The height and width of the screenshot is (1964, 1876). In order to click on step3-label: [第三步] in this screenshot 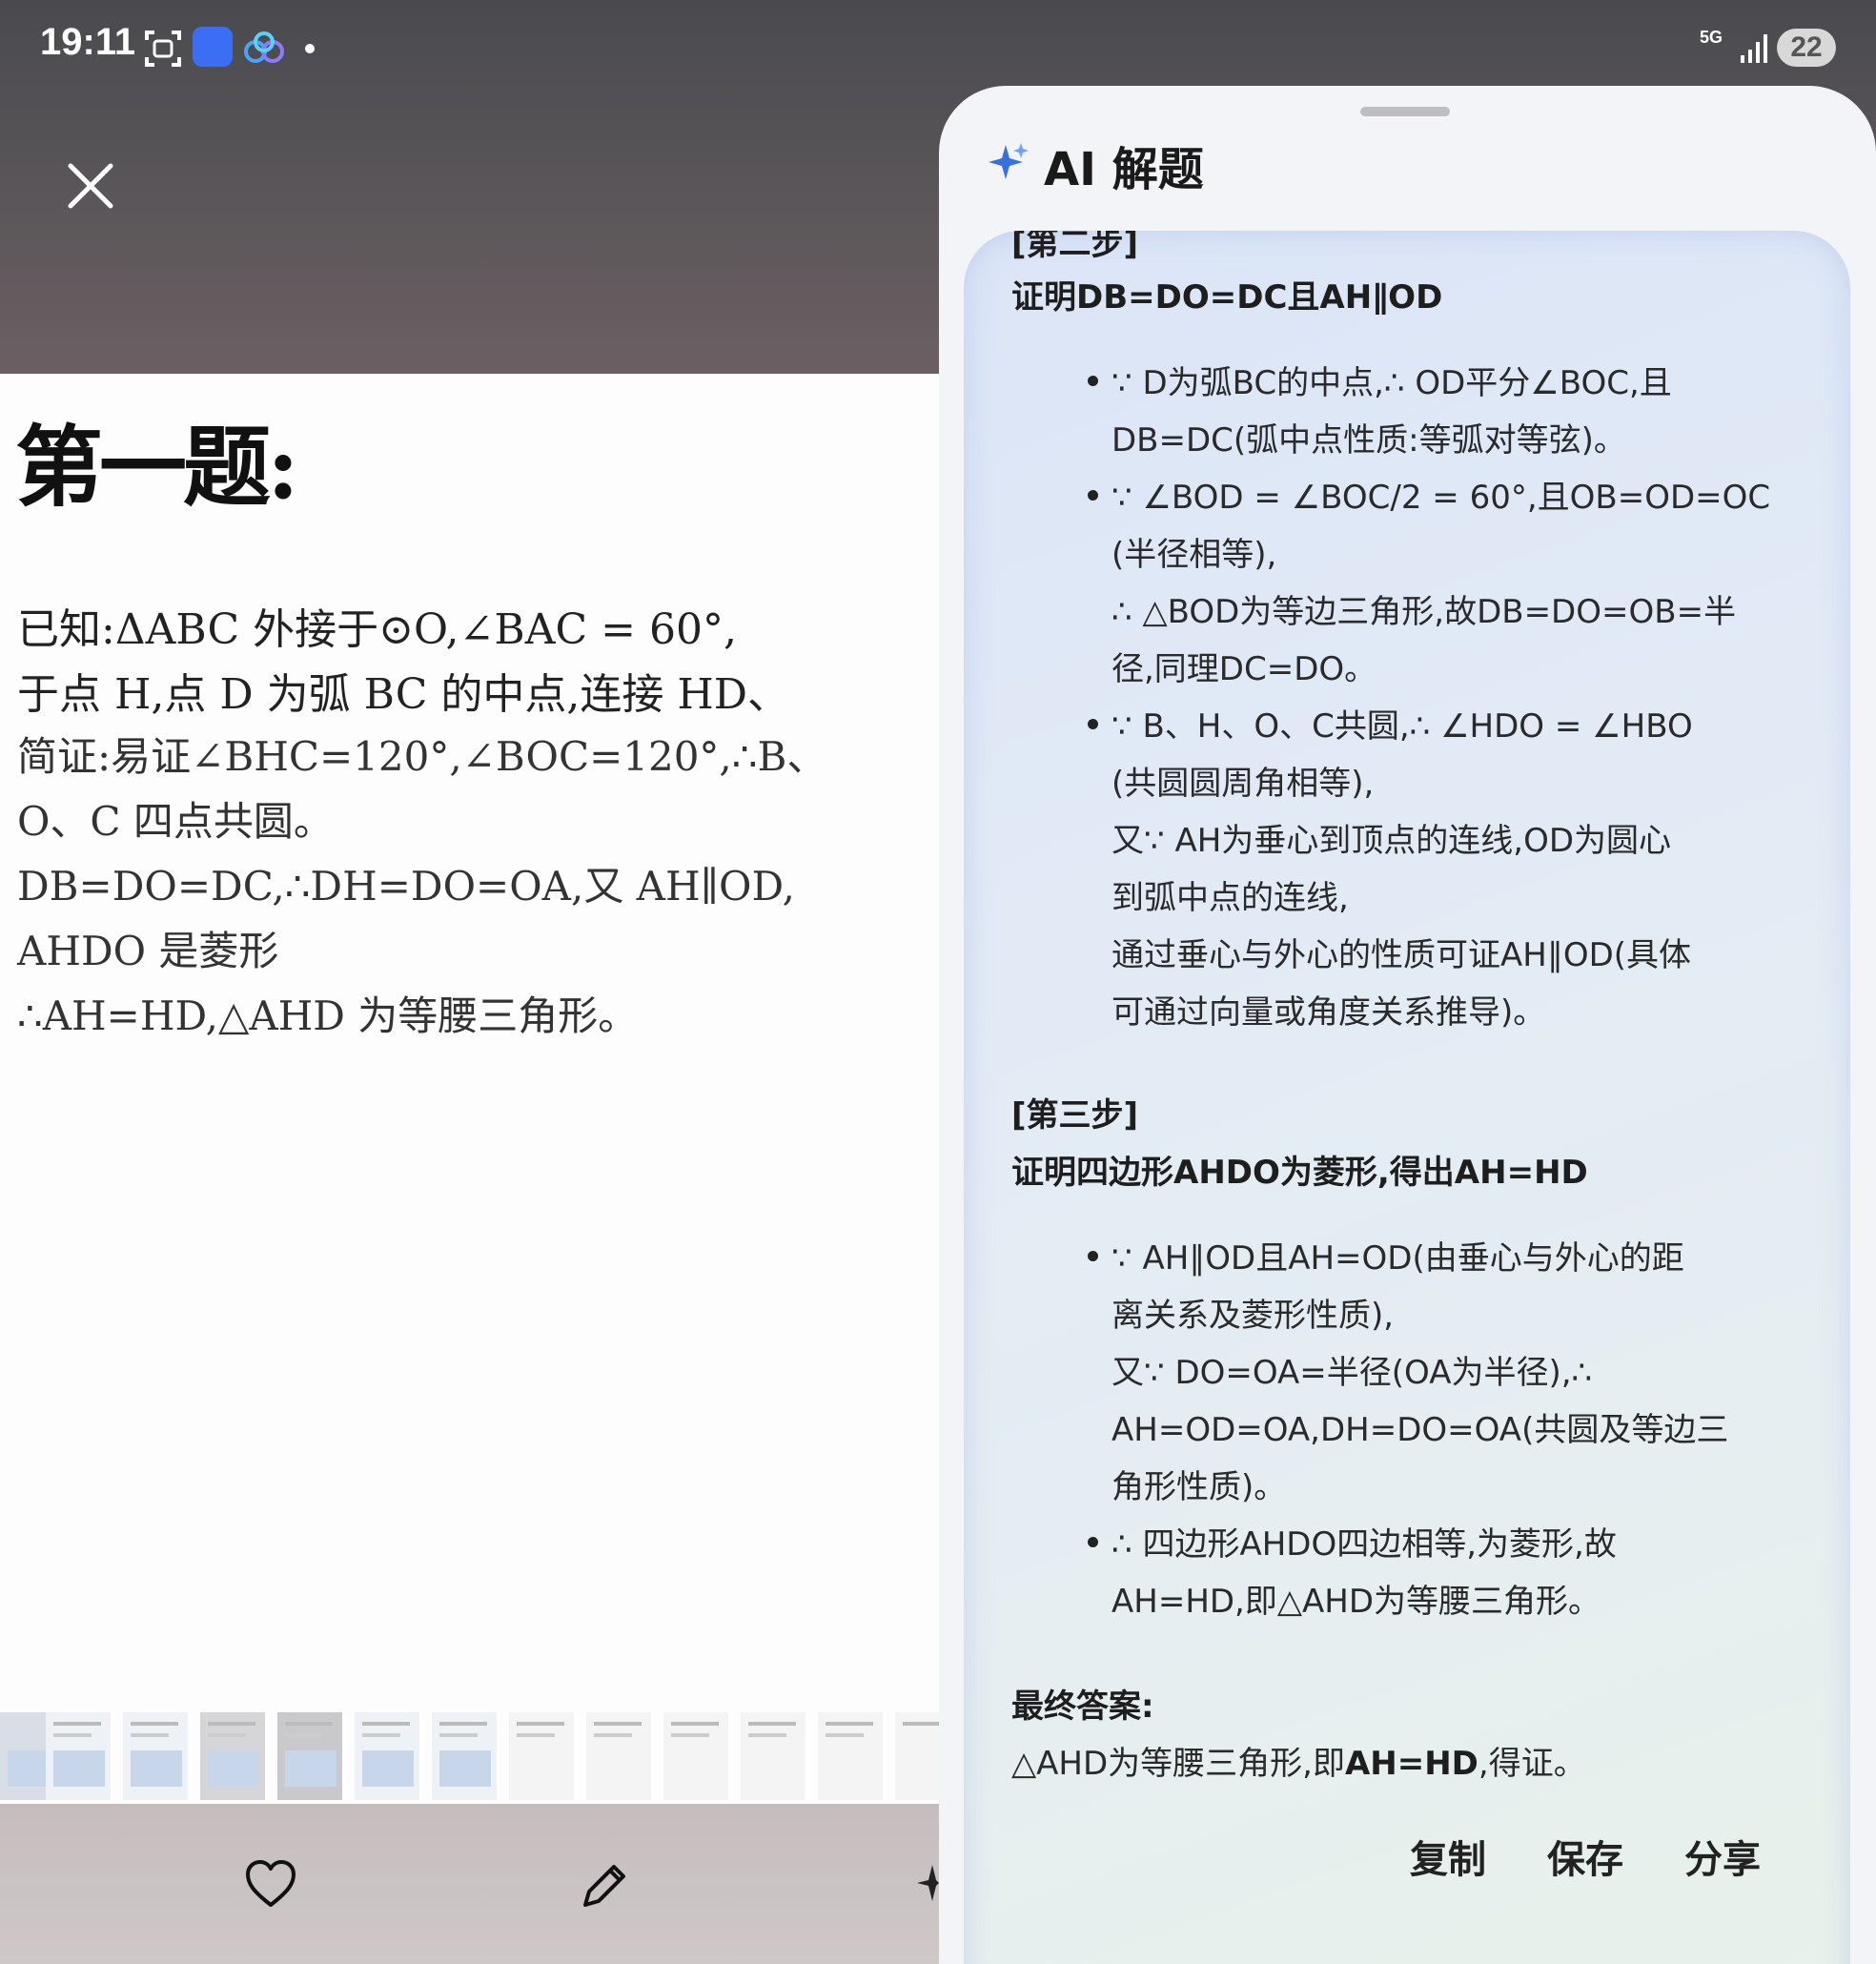, I will do `click(1075, 1116)`.